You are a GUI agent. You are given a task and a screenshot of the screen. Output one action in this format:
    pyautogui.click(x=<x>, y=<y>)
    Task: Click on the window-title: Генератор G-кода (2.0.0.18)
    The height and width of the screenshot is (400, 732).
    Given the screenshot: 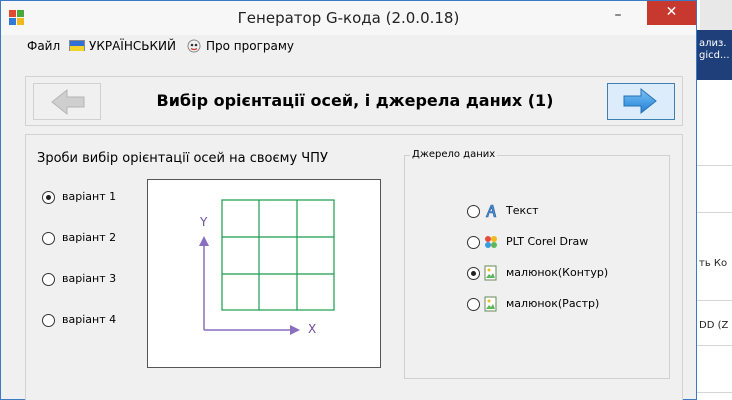 What is the action you would take?
    pyautogui.click(x=348, y=18)
    